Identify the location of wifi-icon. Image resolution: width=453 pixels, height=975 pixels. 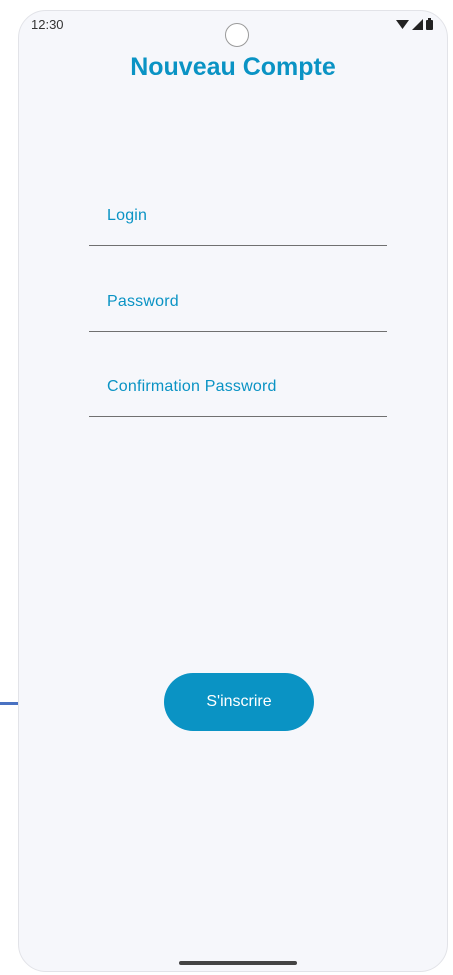
(402, 24).